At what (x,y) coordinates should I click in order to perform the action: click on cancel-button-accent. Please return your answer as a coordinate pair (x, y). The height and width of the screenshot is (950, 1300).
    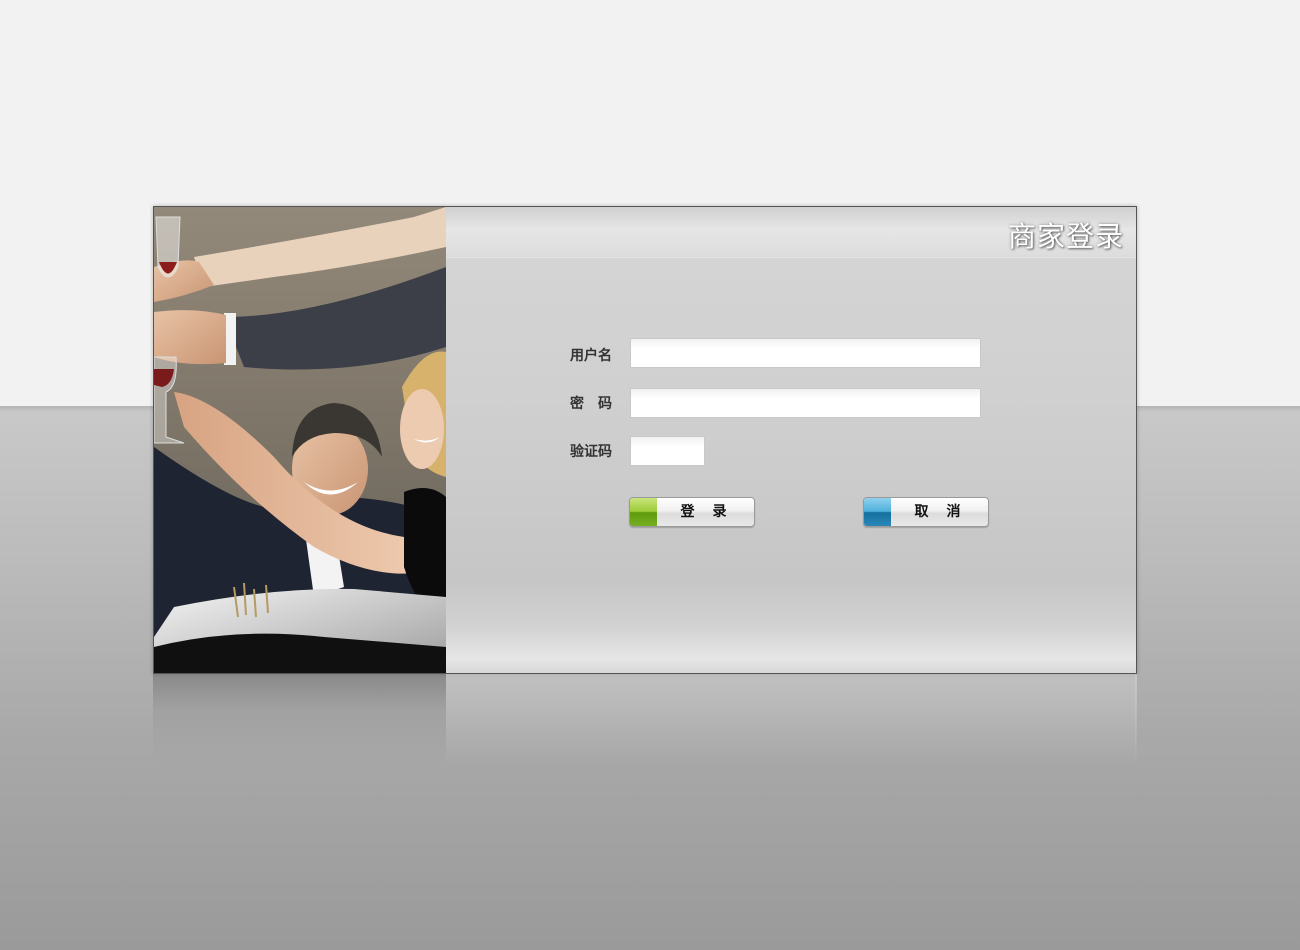
    Looking at the image, I should click on (877, 512).